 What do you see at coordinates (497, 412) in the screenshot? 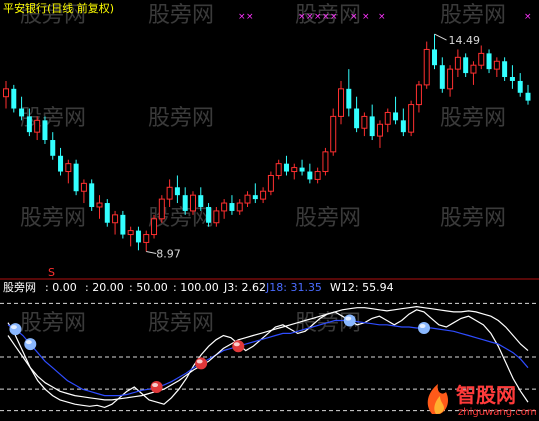
I see `logo-url: zhiguwang.com` at bounding box center [497, 412].